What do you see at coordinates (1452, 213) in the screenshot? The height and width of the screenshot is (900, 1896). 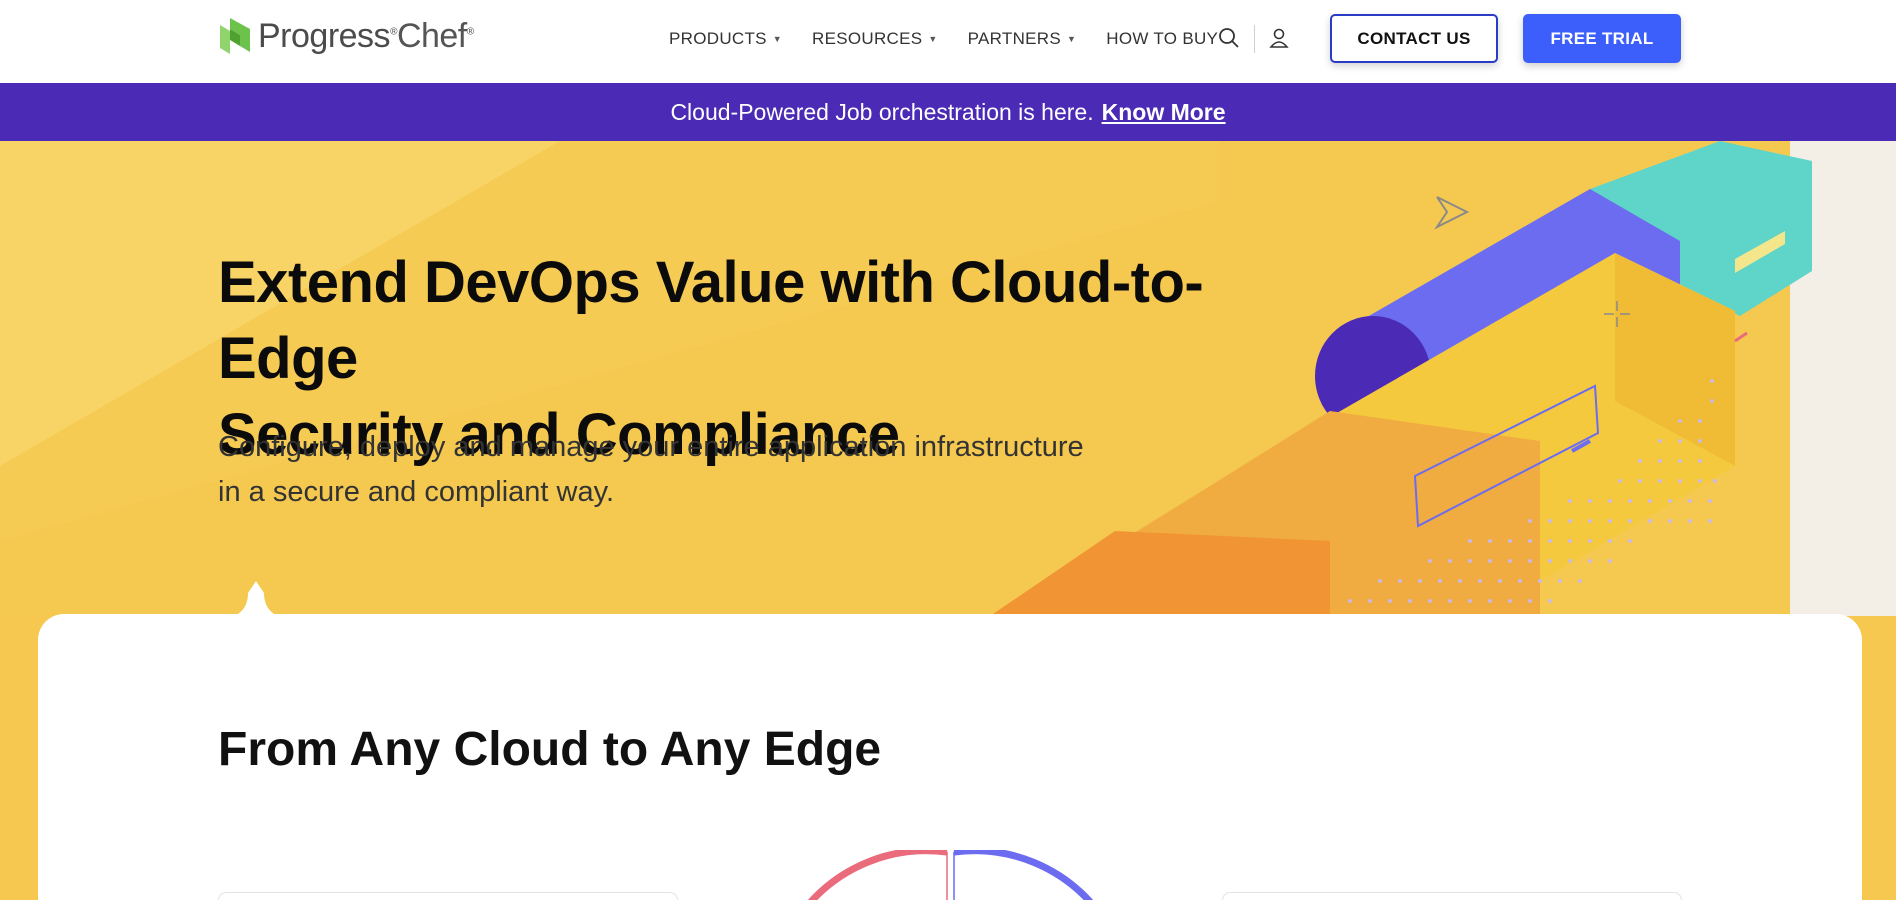 I see `arrow-outline-icon` at bounding box center [1452, 213].